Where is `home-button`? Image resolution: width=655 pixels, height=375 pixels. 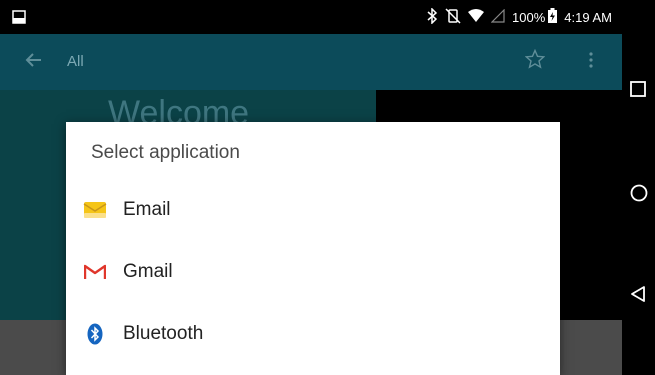
home-button is located at coordinates (639, 193).